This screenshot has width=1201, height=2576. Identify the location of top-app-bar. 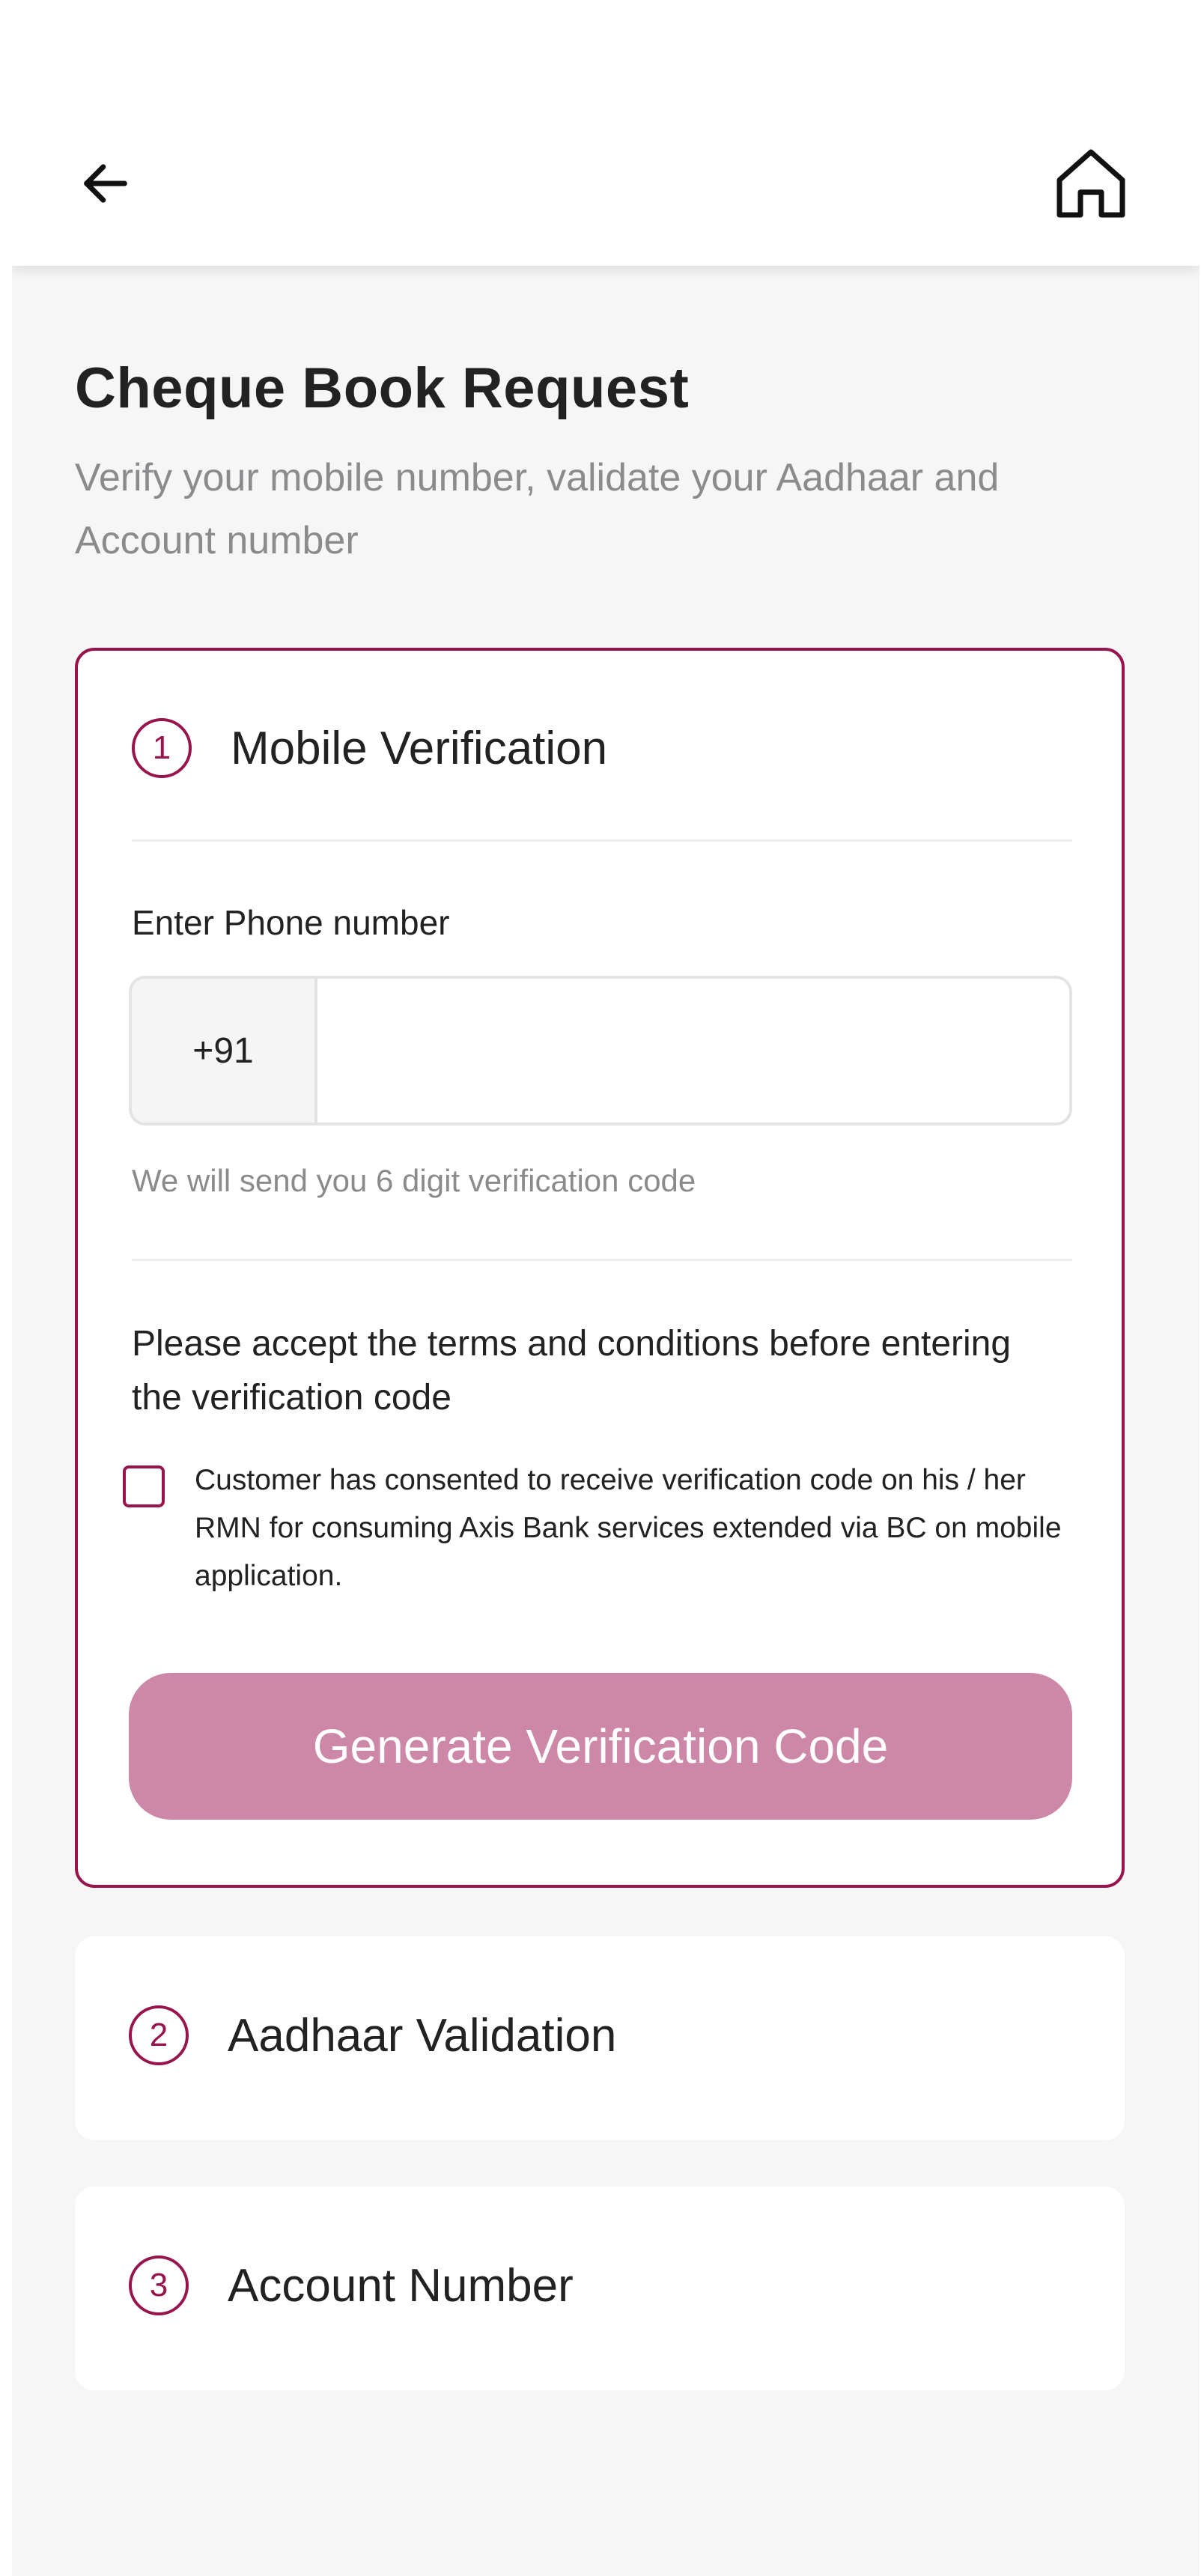
(606, 133).